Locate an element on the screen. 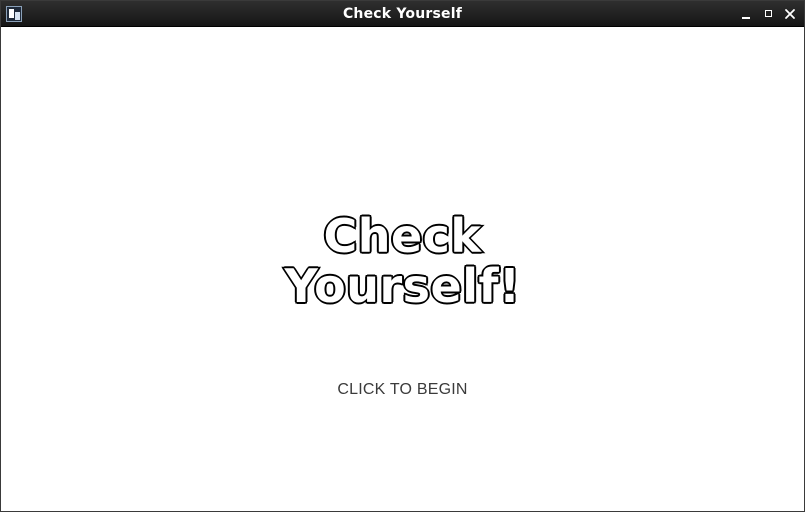 This screenshot has width=805, height=512. close-icon is located at coordinates (790, 14).